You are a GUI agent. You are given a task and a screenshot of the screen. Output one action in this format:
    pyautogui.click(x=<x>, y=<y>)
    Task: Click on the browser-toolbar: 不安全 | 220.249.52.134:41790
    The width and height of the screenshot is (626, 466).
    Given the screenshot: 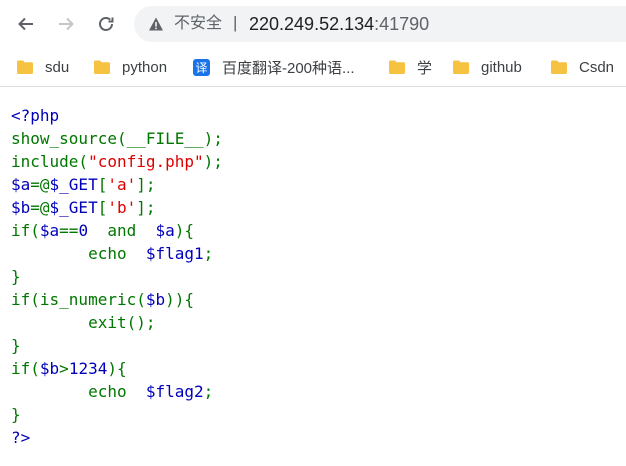 What is the action you would take?
    pyautogui.click(x=313, y=24)
    